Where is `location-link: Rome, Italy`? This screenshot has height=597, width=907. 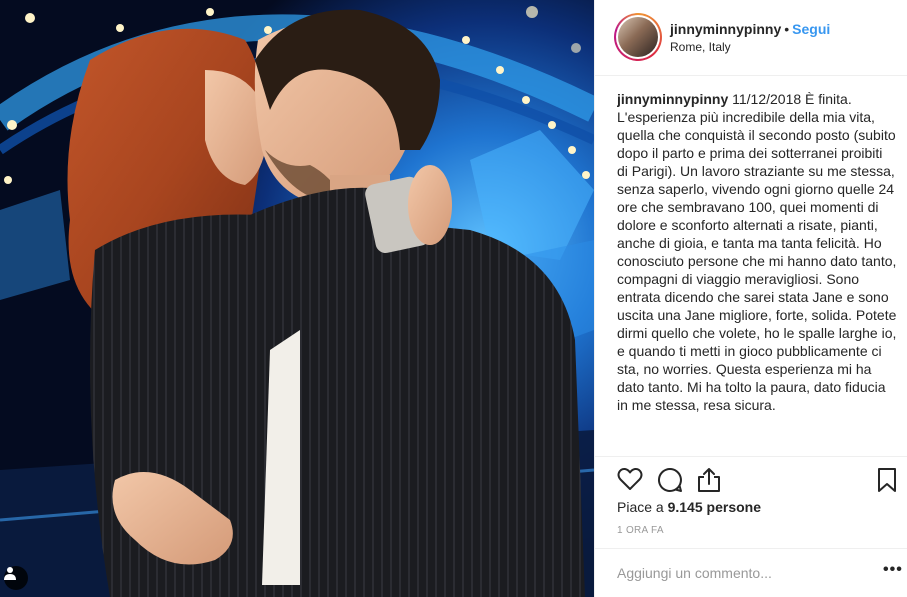
location-link: Rome, Italy is located at coordinates (700, 47).